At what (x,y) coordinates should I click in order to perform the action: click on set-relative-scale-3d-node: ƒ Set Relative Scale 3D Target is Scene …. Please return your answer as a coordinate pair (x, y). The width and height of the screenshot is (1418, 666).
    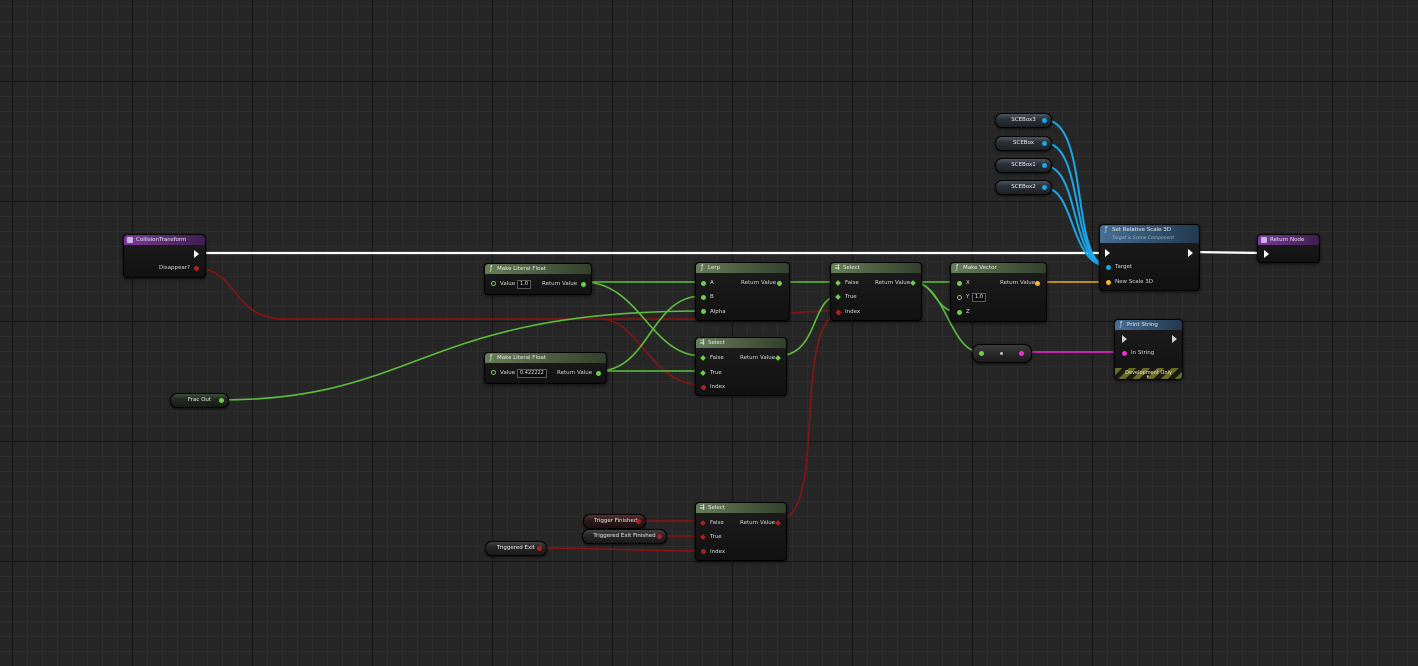
    Looking at the image, I should click on (1149, 257).